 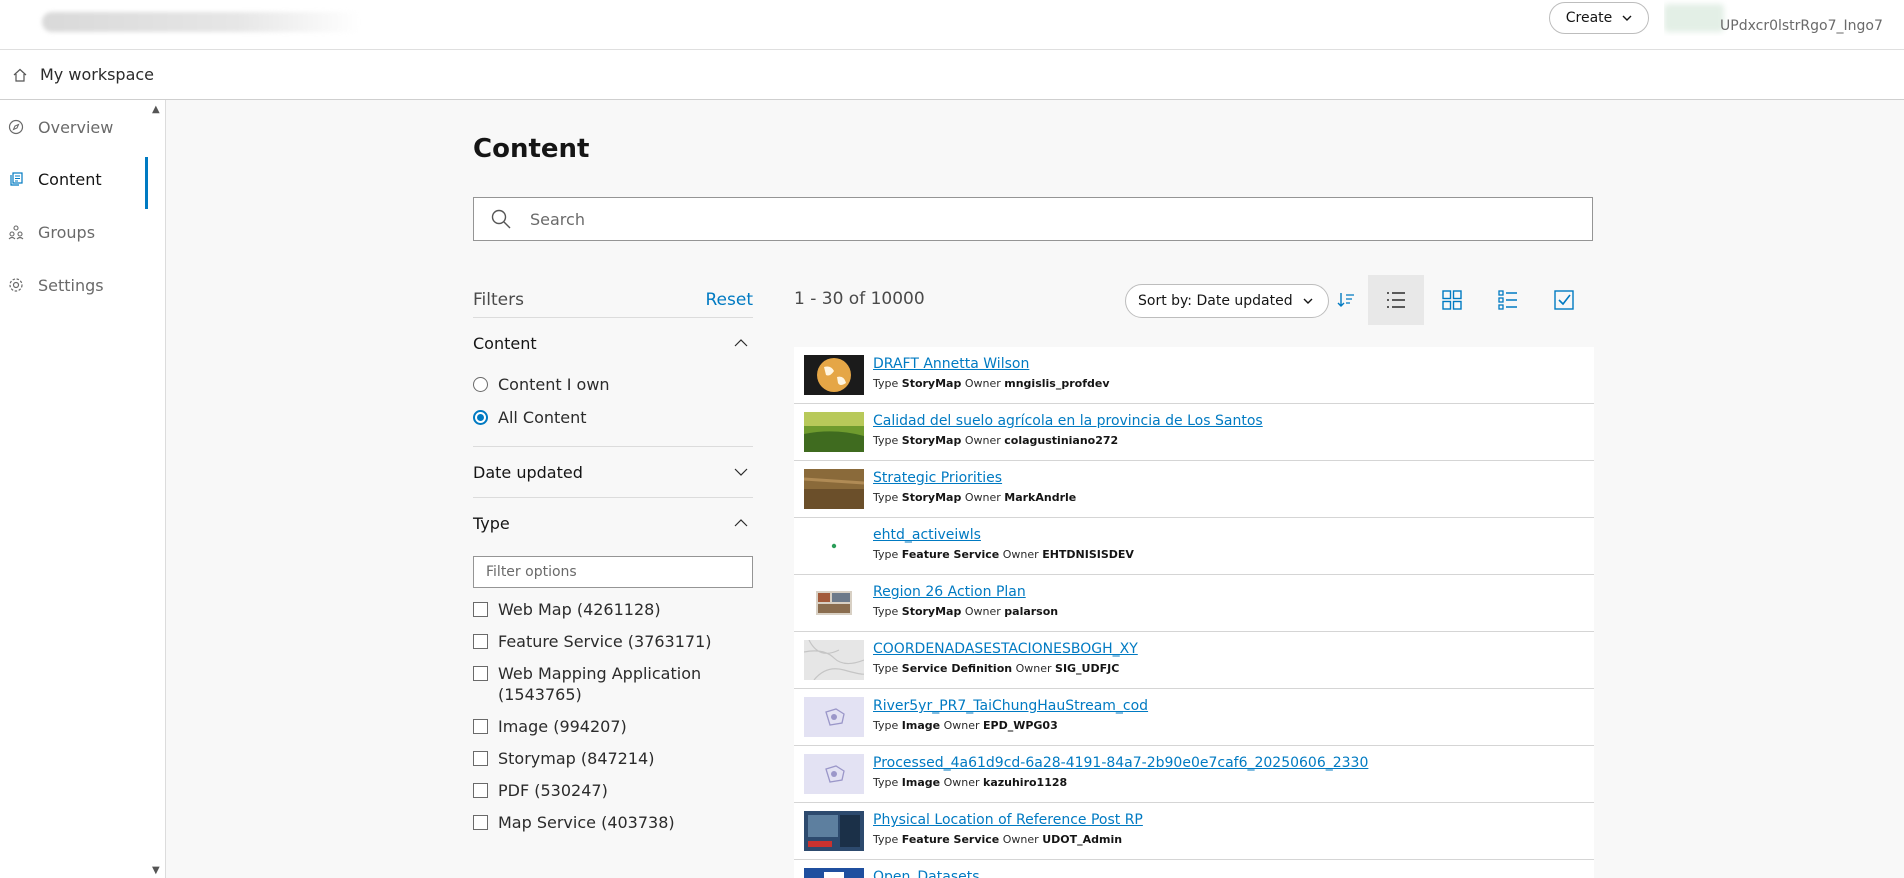 I want to click on section-title: Content, so click(x=505, y=343).